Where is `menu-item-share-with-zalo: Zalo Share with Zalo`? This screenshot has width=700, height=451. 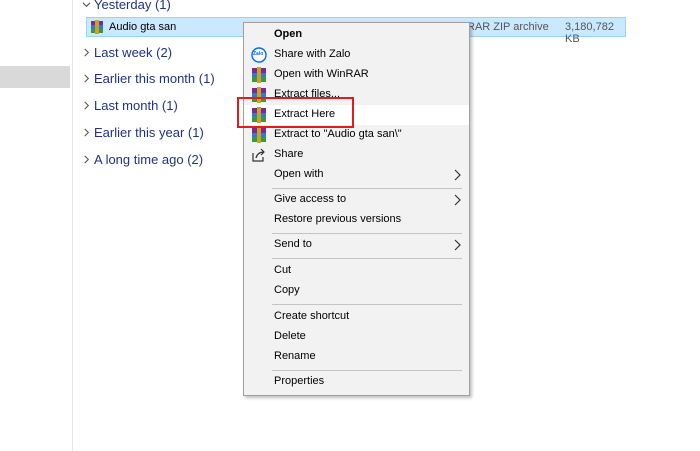 menu-item-share-with-zalo: Zalo Share with Zalo is located at coordinates (356, 55).